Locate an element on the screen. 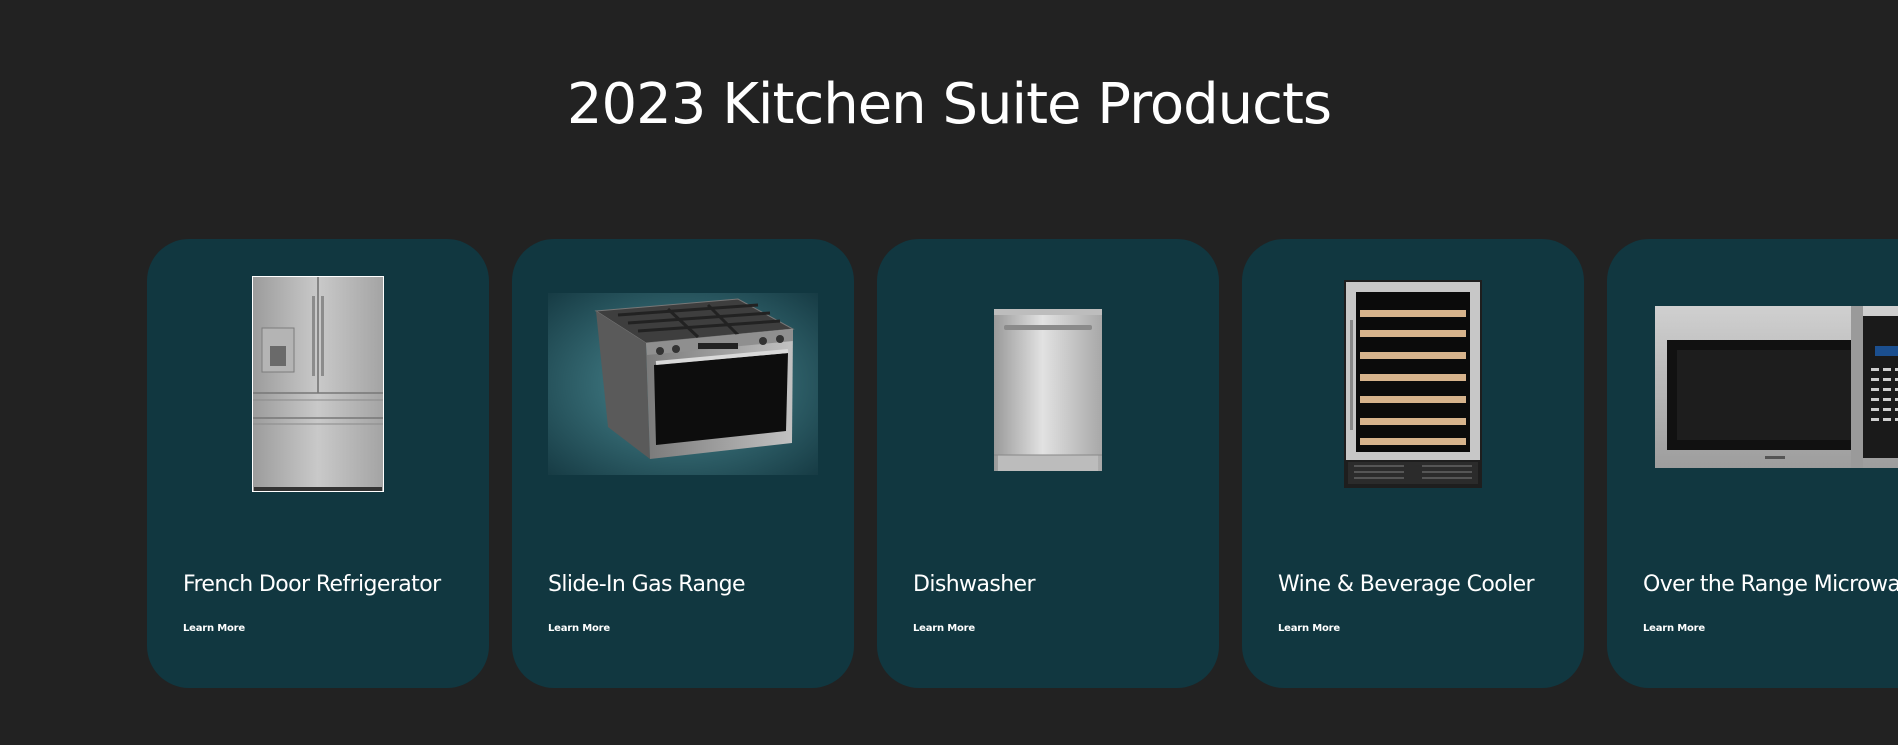 This screenshot has width=1898, height=745. gas-range-image is located at coordinates (683, 384).